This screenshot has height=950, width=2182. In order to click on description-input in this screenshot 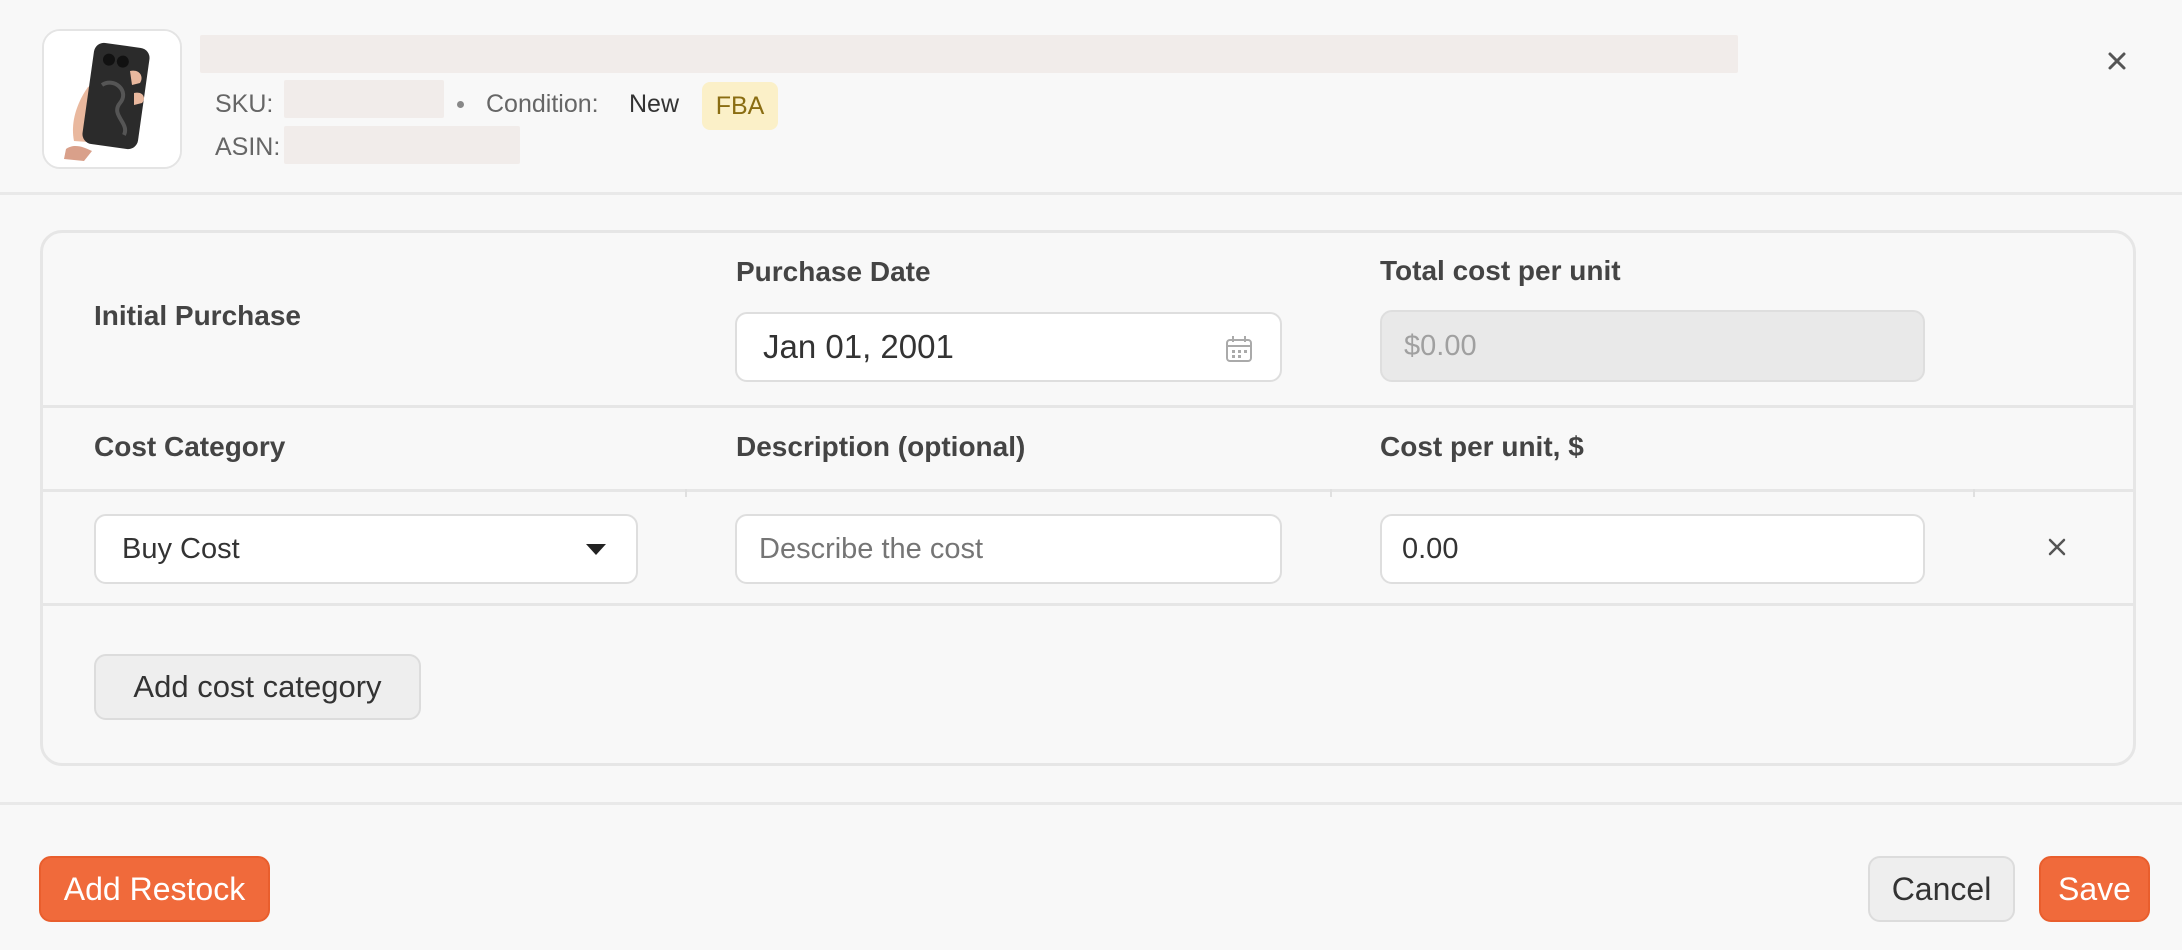, I will do `click(1008, 549)`.